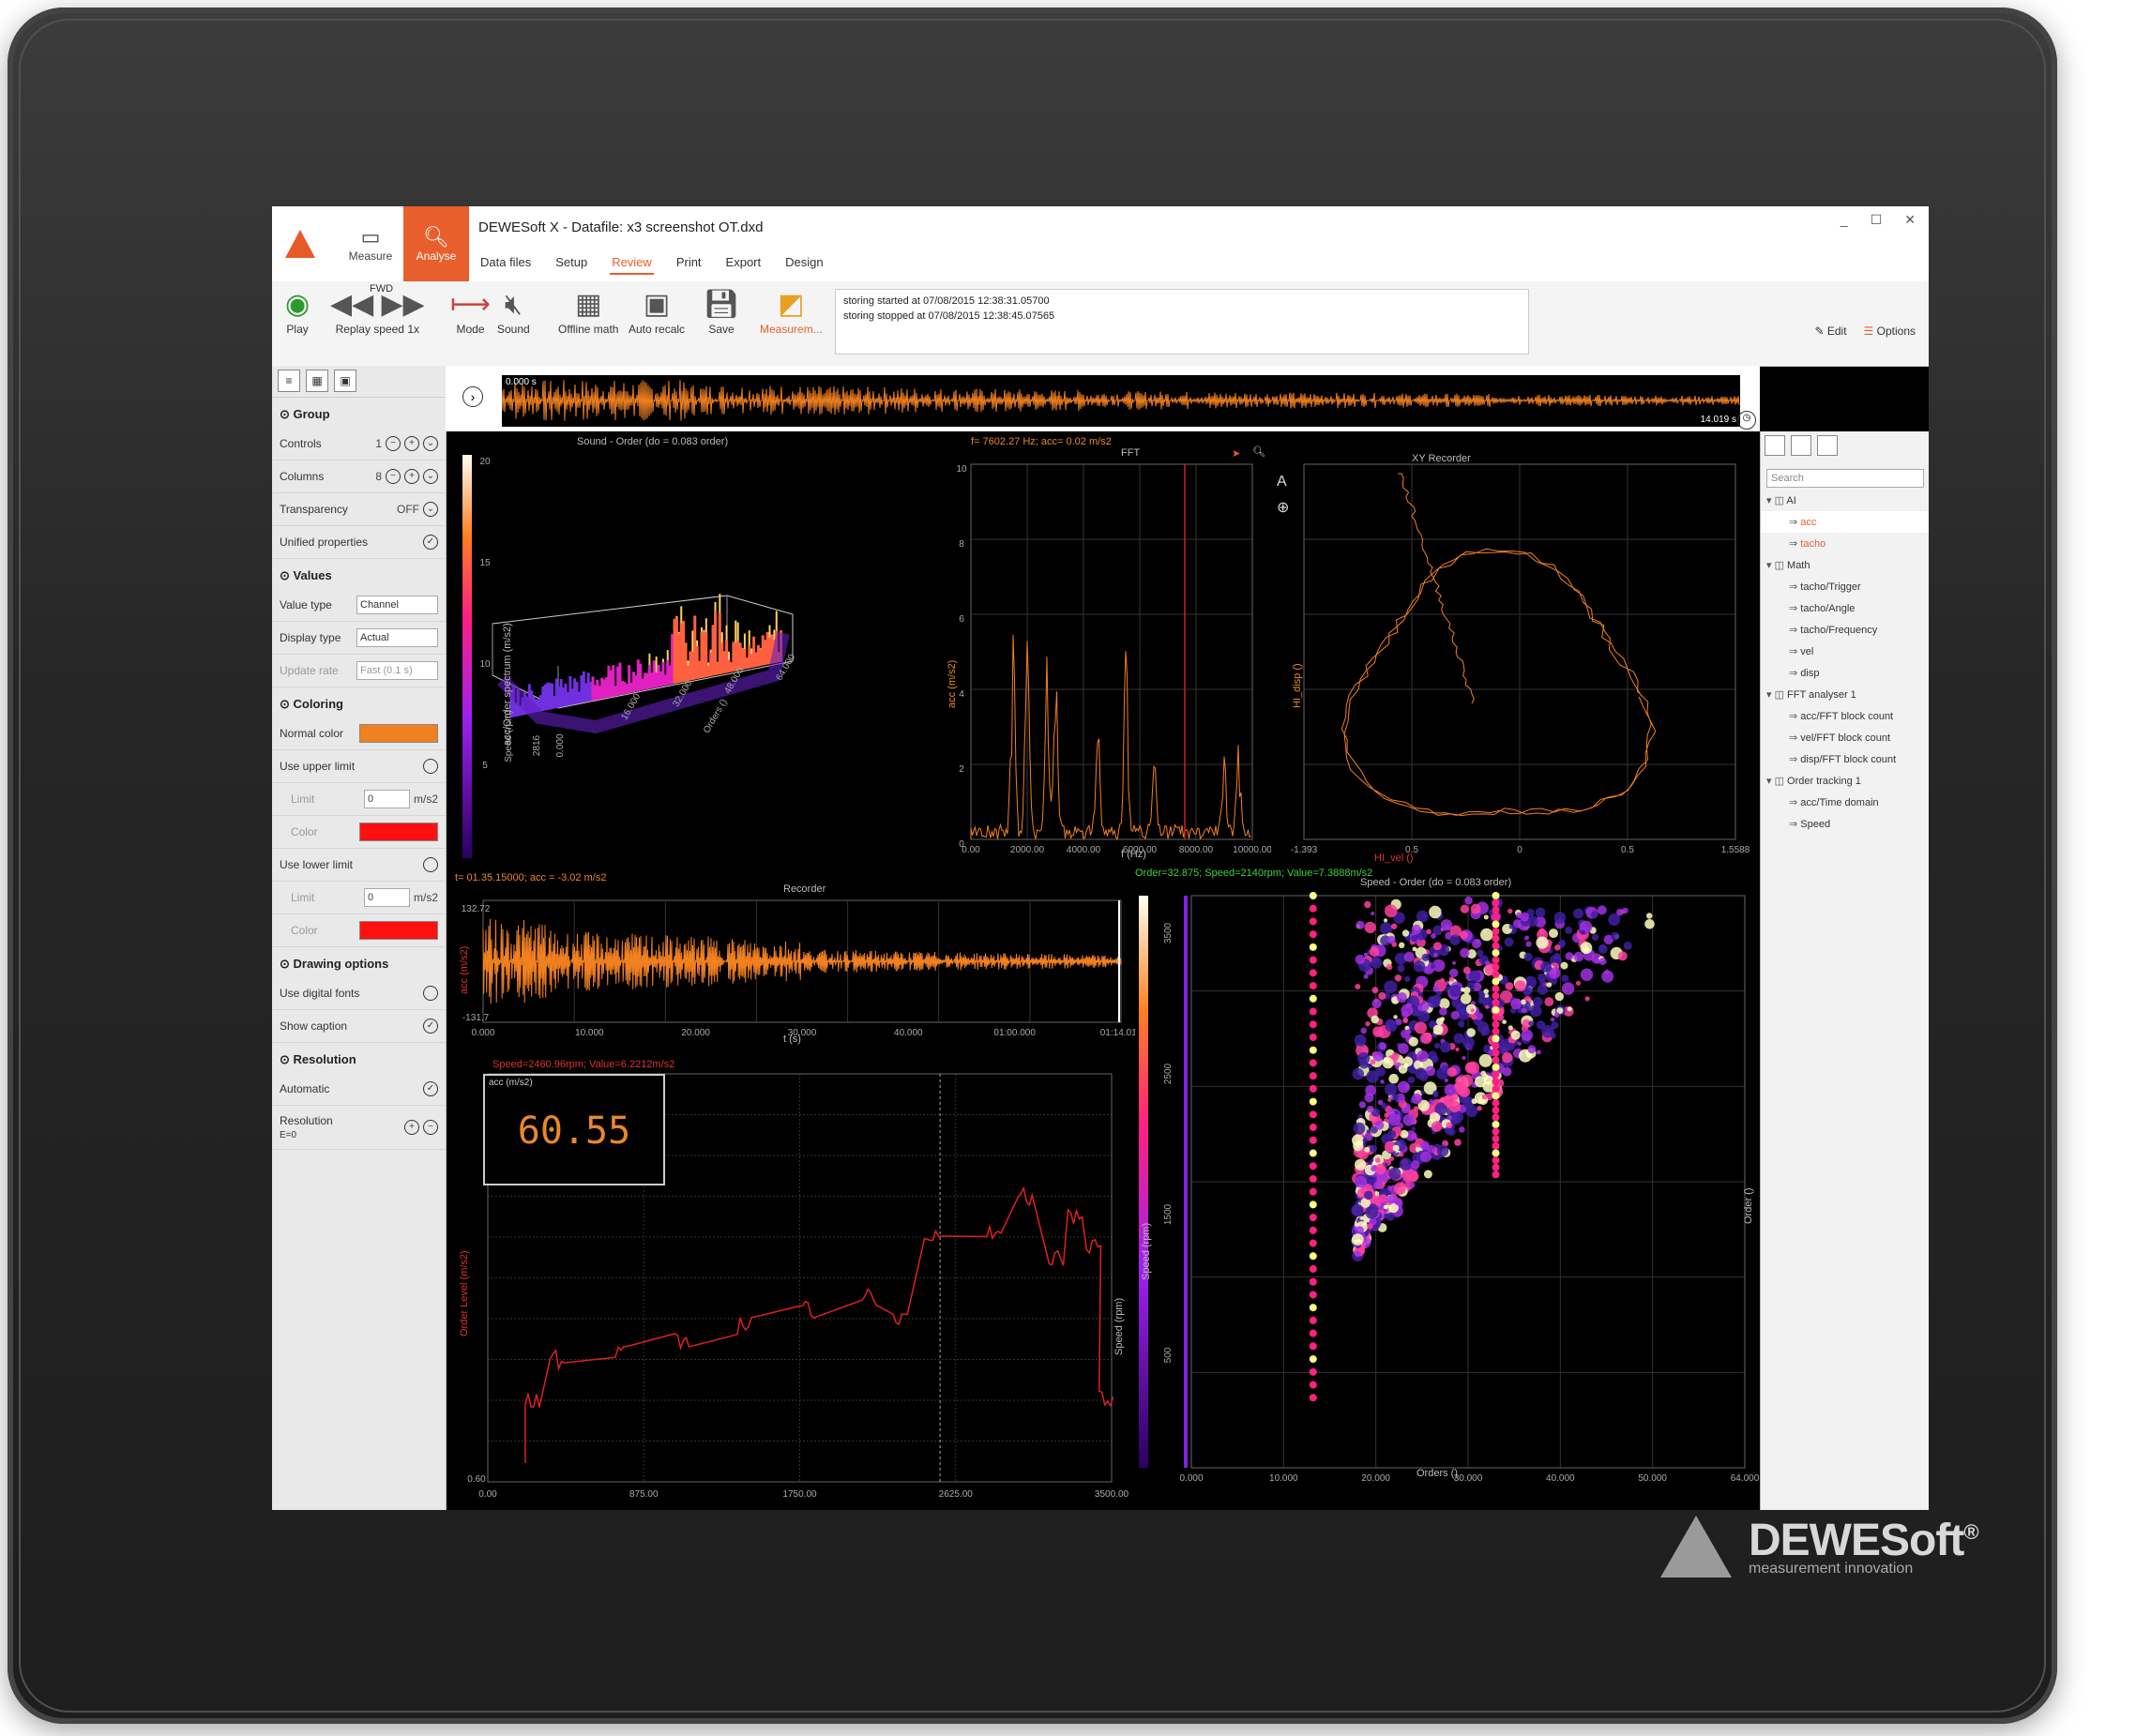 The width and height of the screenshot is (2136, 1736). Describe the element at coordinates (632, 263) in the screenshot. I see `tab-review: Review` at that location.